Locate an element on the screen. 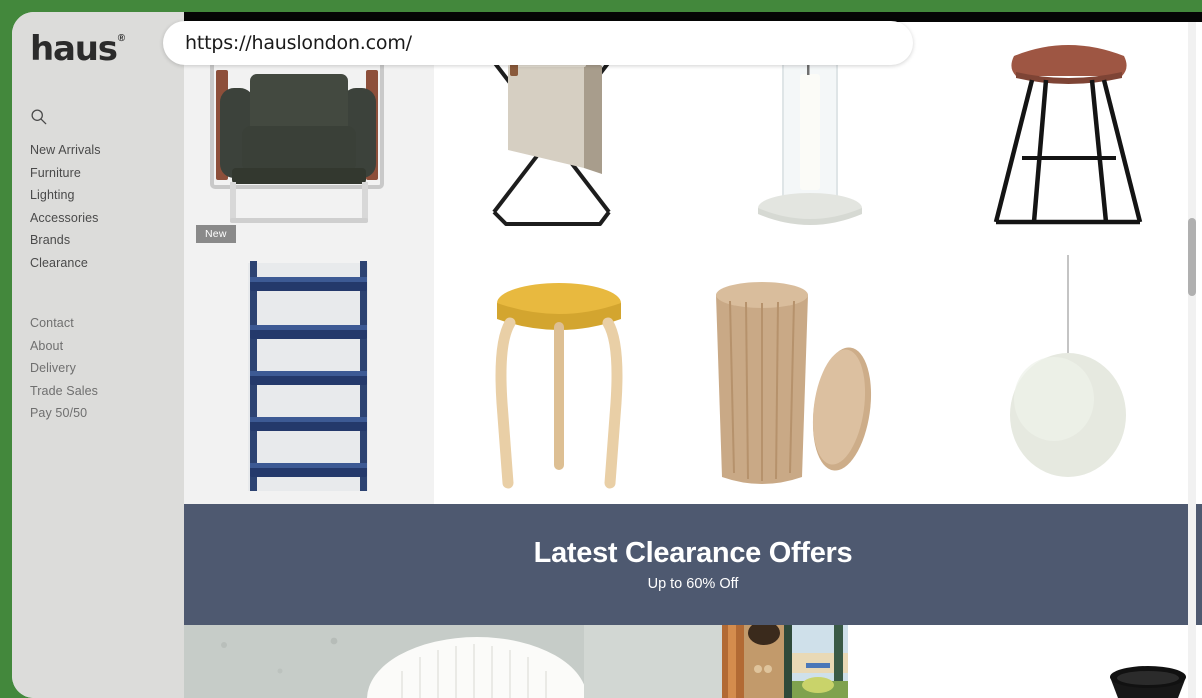  sidebar-item-delivery: Delivery is located at coordinates (107, 368).